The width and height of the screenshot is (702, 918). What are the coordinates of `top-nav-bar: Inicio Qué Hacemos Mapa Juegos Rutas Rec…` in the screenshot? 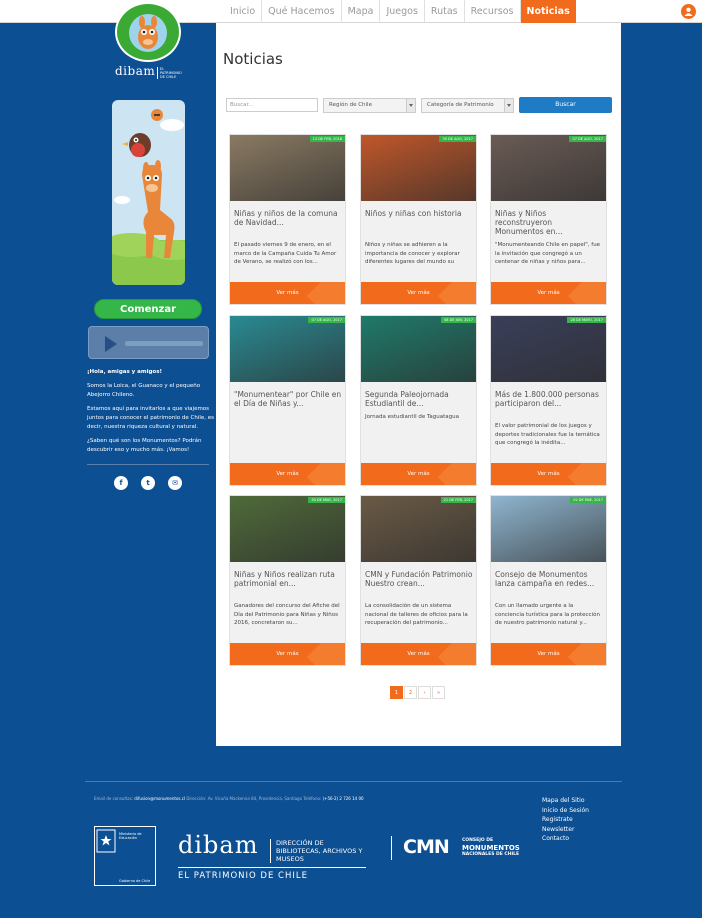 It's located at (351, 11).